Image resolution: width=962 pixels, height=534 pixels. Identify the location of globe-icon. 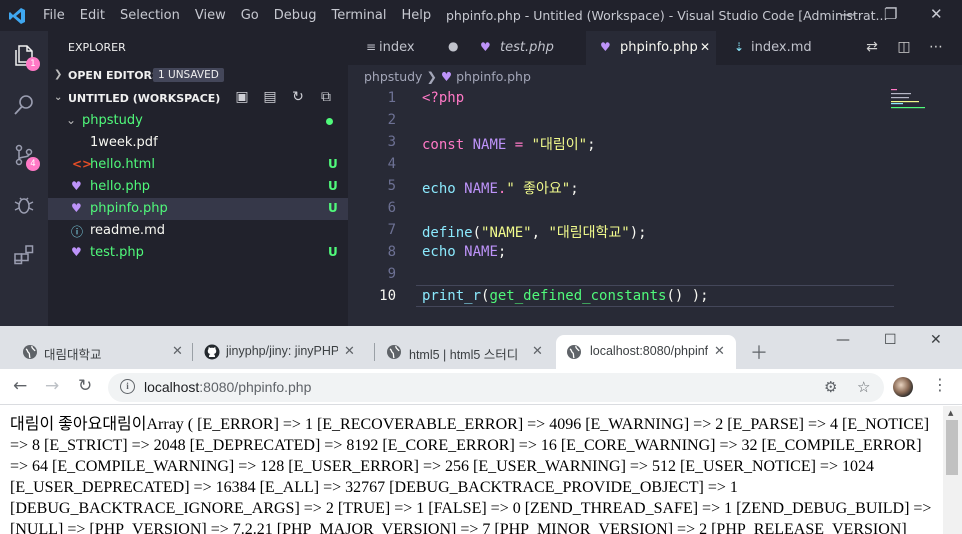
(574, 352).